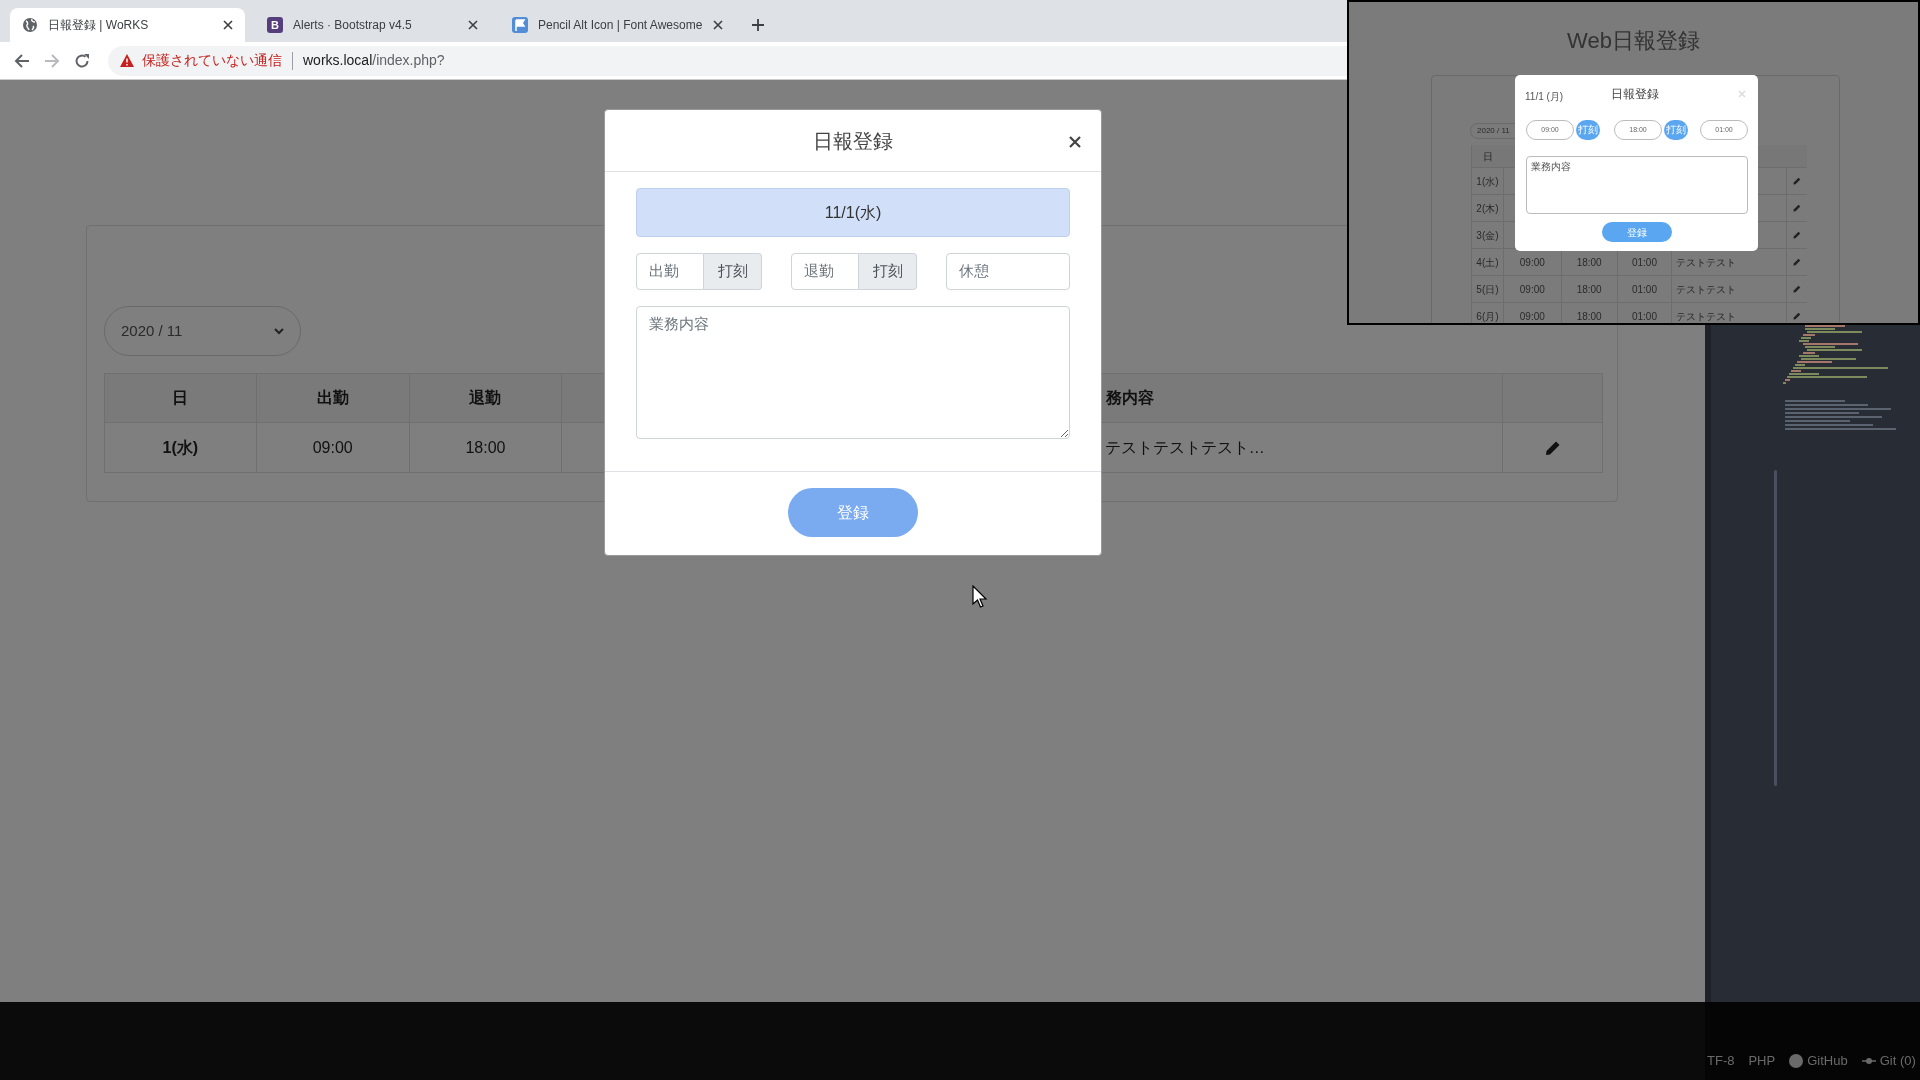  What do you see at coordinates (279, 331) in the screenshot?
I see `chevron-down-icon` at bounding box center [279, 331].